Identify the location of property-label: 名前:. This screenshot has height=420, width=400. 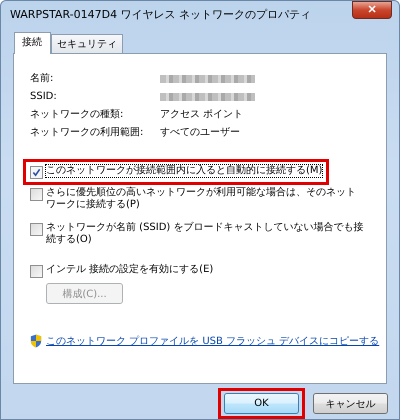
(42, 78).